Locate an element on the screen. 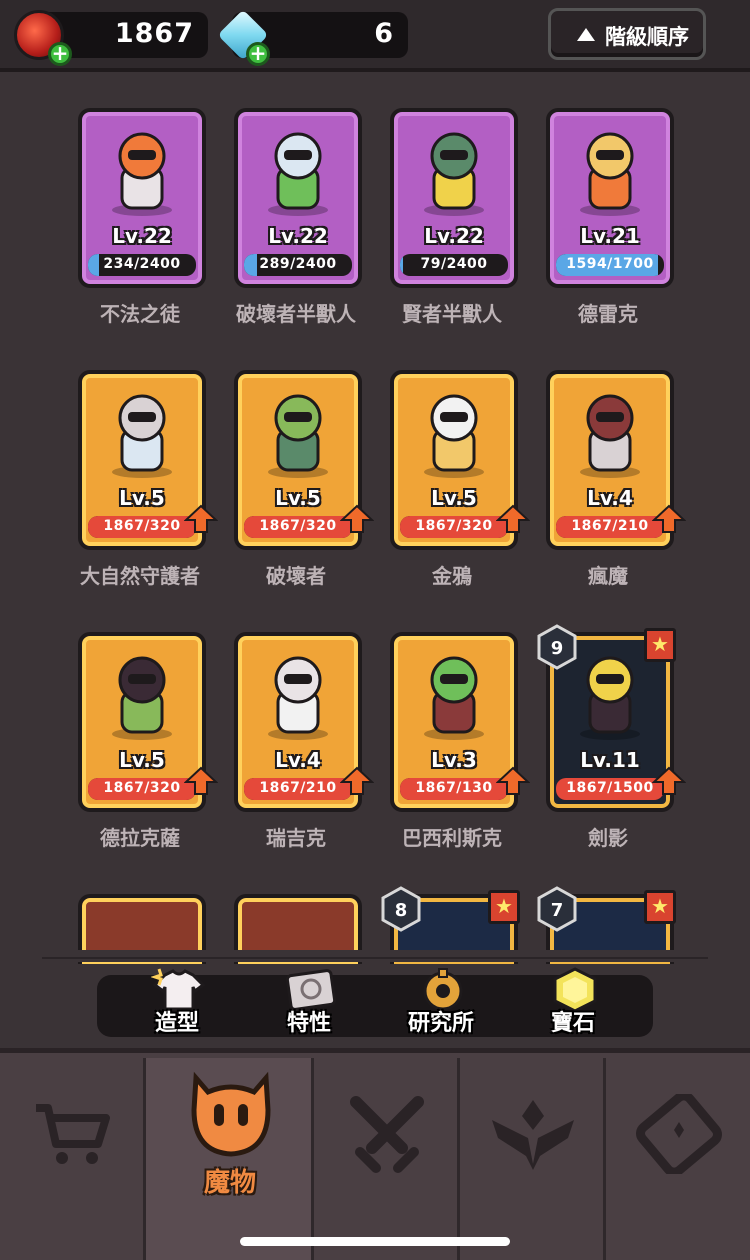 This screenshot has width=750, height=1260. svg-text: 7 is located at coordinates (557, 910).